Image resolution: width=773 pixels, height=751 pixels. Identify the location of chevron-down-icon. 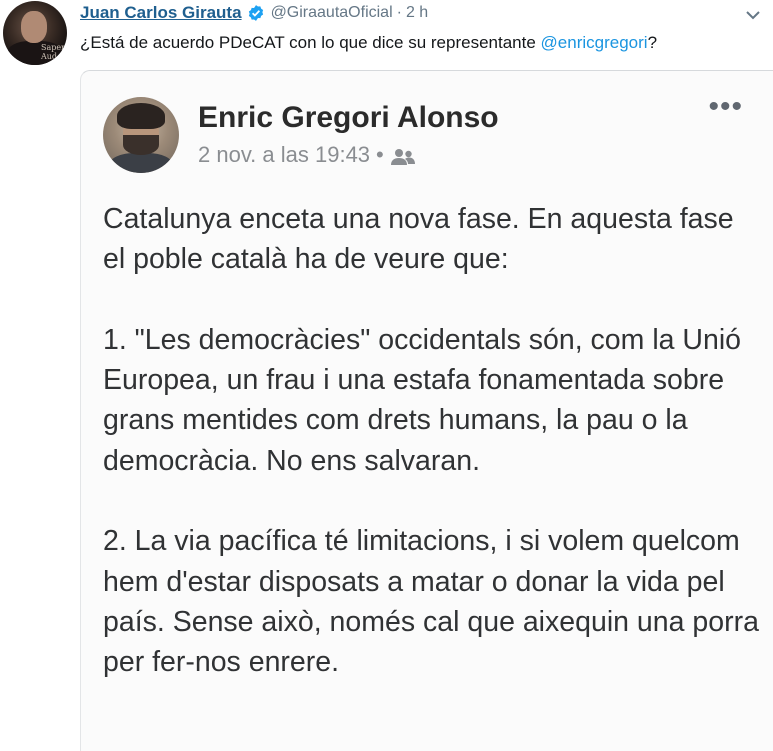
(753, 14).